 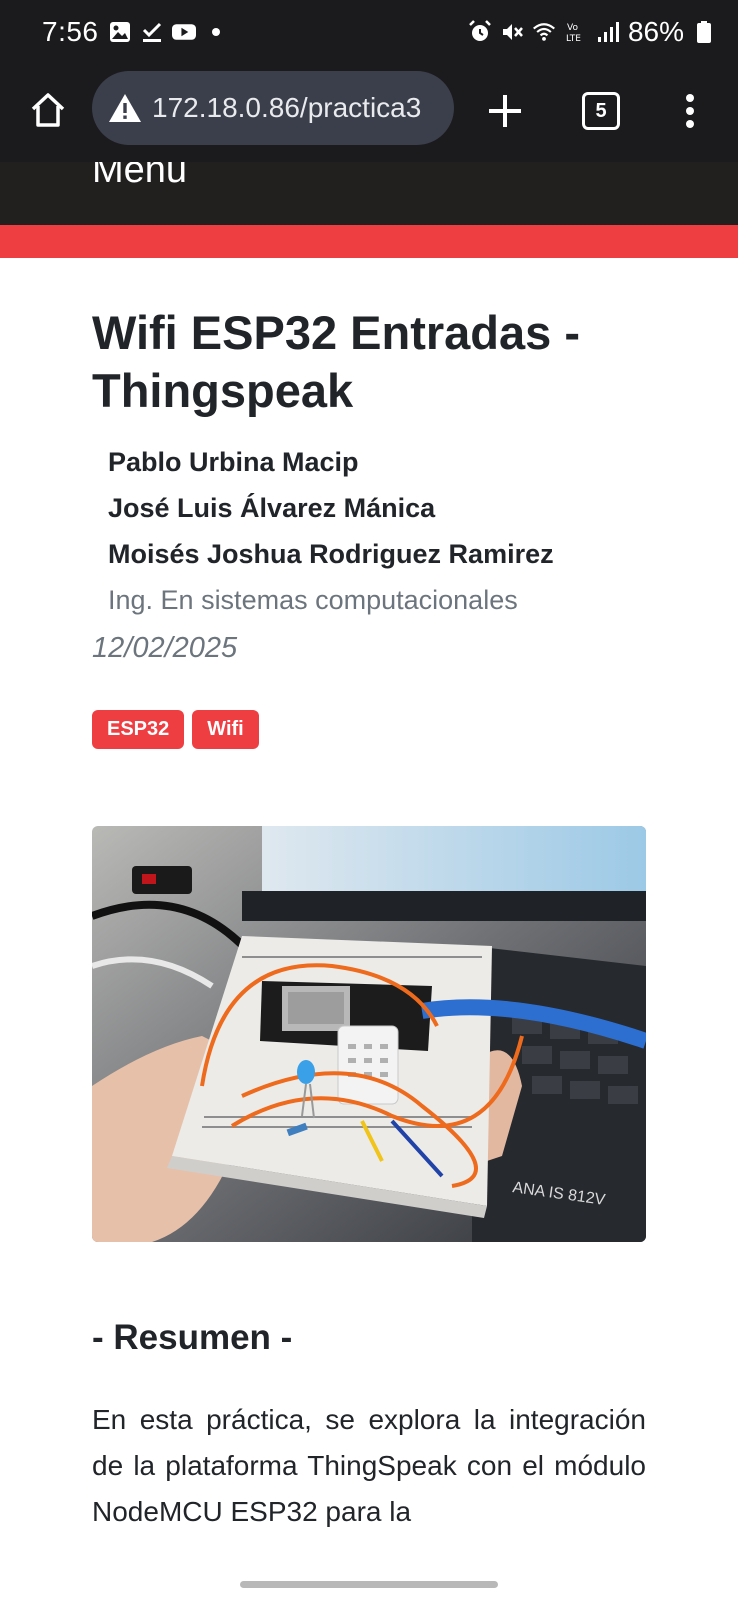 I want to click on svg-text: Vo, so click(x=572, y=28).